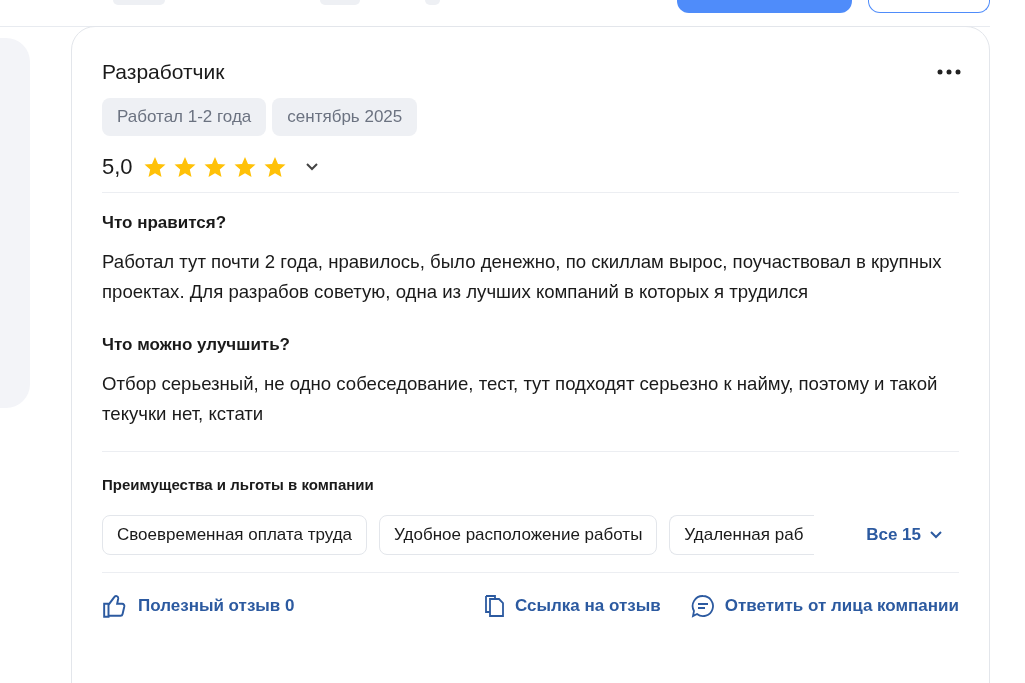  I want to click on chat-bubble-icon, so click(702, 606).